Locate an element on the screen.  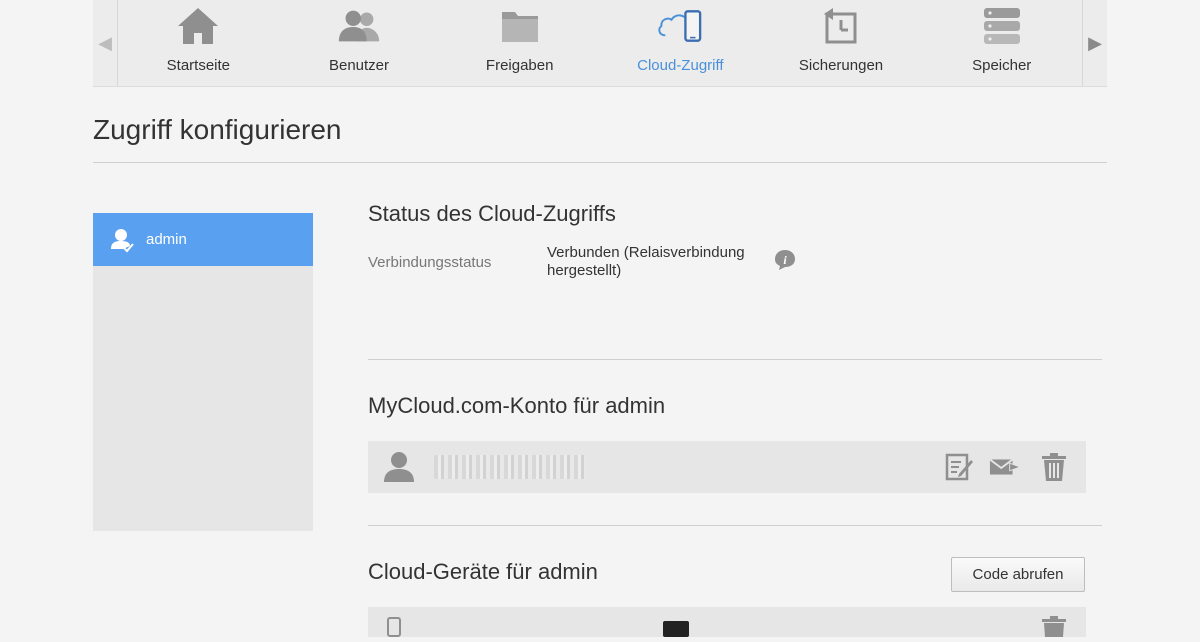
sidebar-item-admin: admin is located at coordinates (203, 239).